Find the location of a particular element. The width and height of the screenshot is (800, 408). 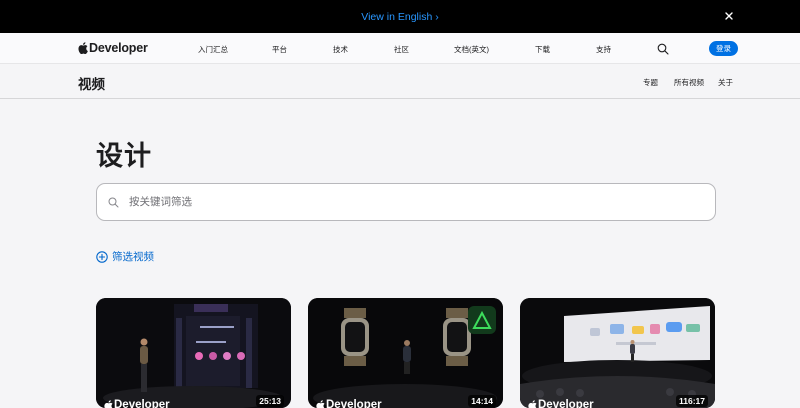

local-nav: 视频 专题 所有视频 关于 is located at coordinates (400, 81).